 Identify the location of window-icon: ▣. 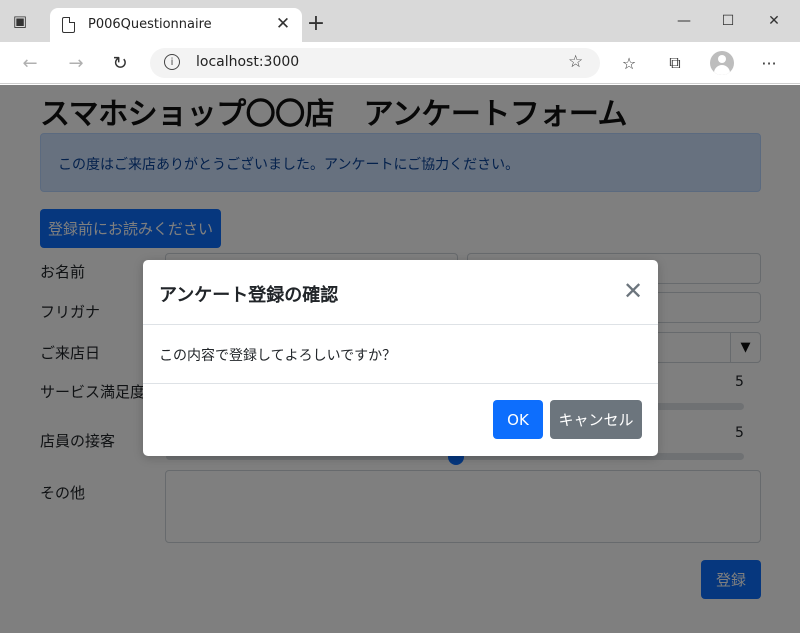
(20, 21).